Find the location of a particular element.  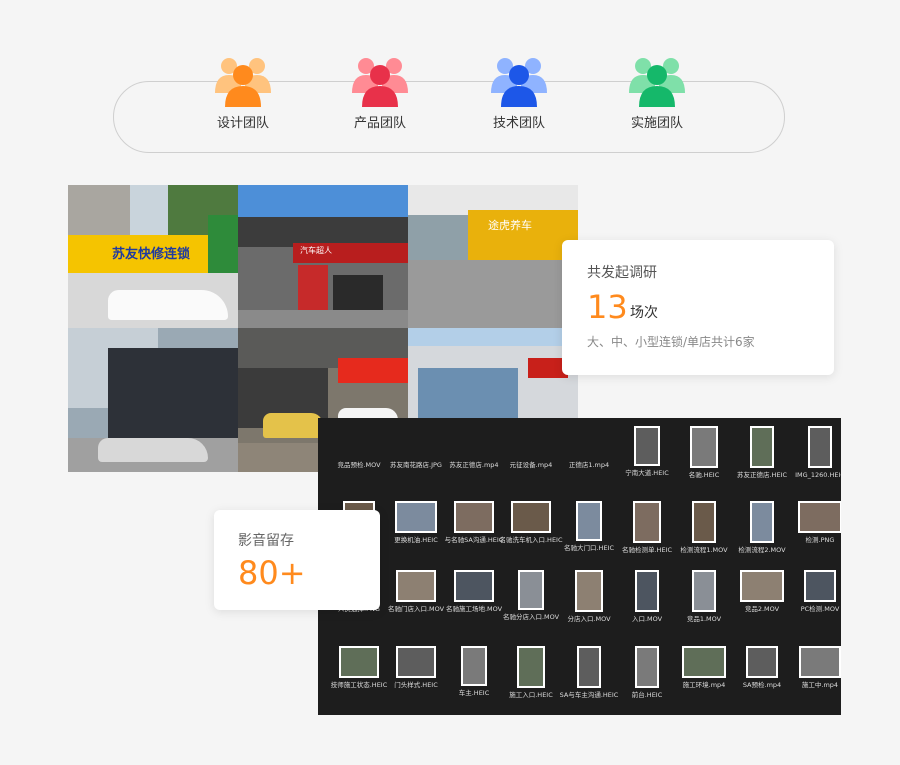

research-title: 共发起调研 is located at coordinates (622, 273).